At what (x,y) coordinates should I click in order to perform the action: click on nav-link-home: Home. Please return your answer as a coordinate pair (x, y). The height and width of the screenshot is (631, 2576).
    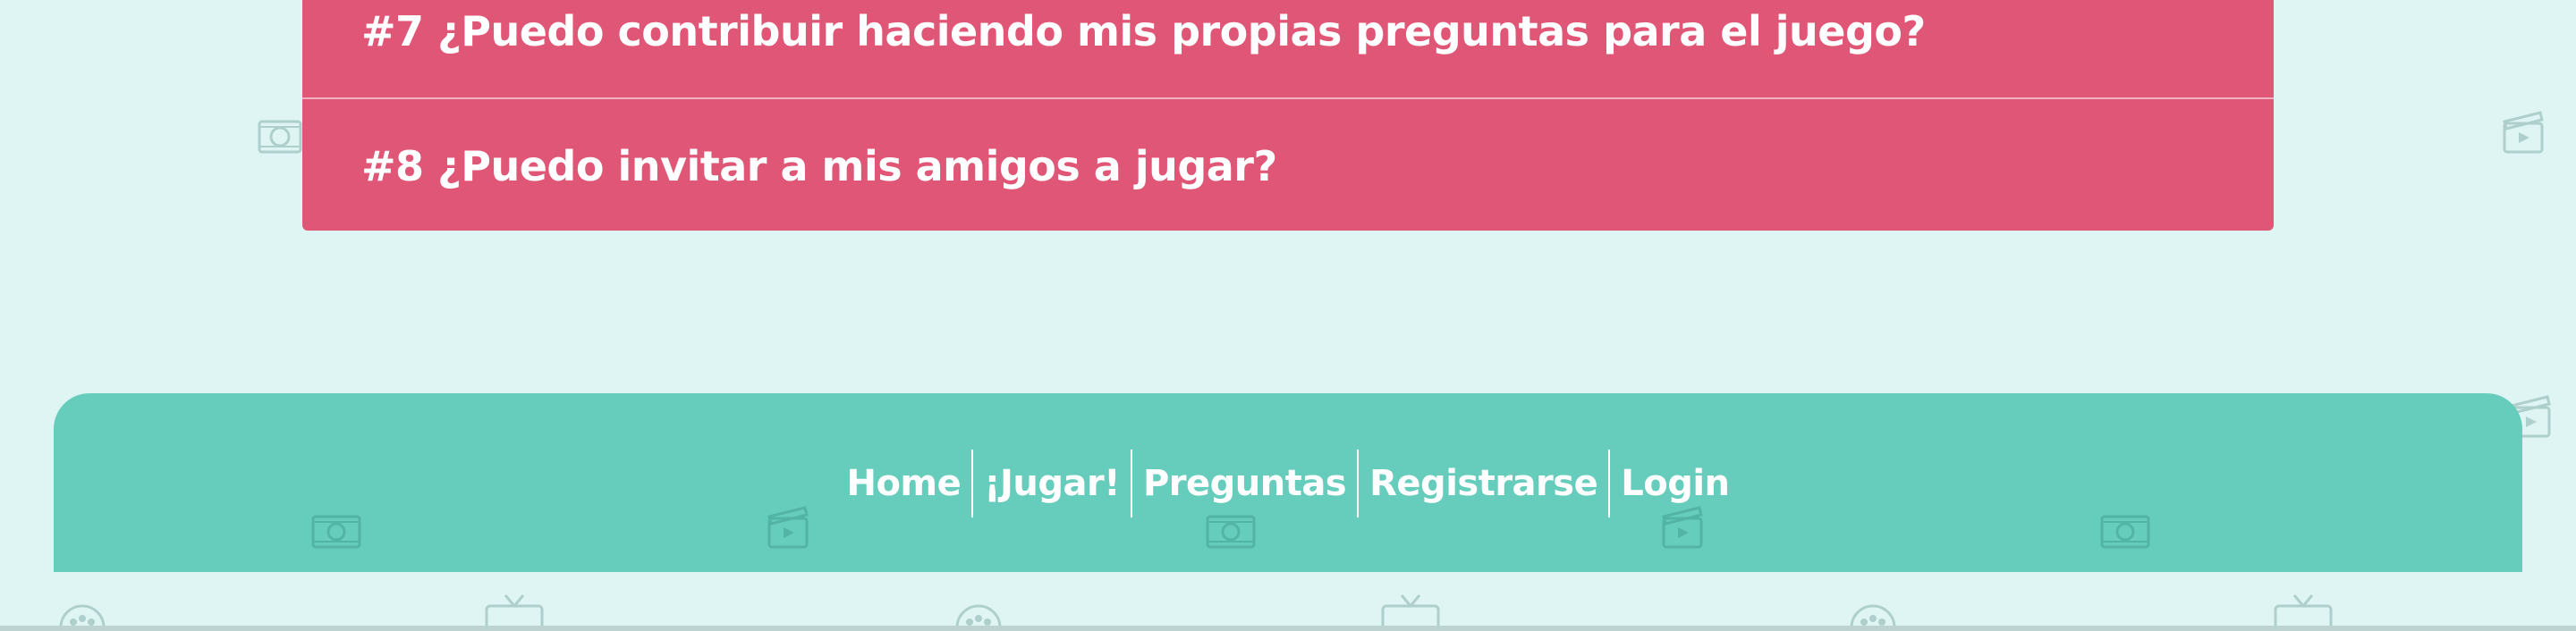
    Looking at the image, I should click on (903, 483).